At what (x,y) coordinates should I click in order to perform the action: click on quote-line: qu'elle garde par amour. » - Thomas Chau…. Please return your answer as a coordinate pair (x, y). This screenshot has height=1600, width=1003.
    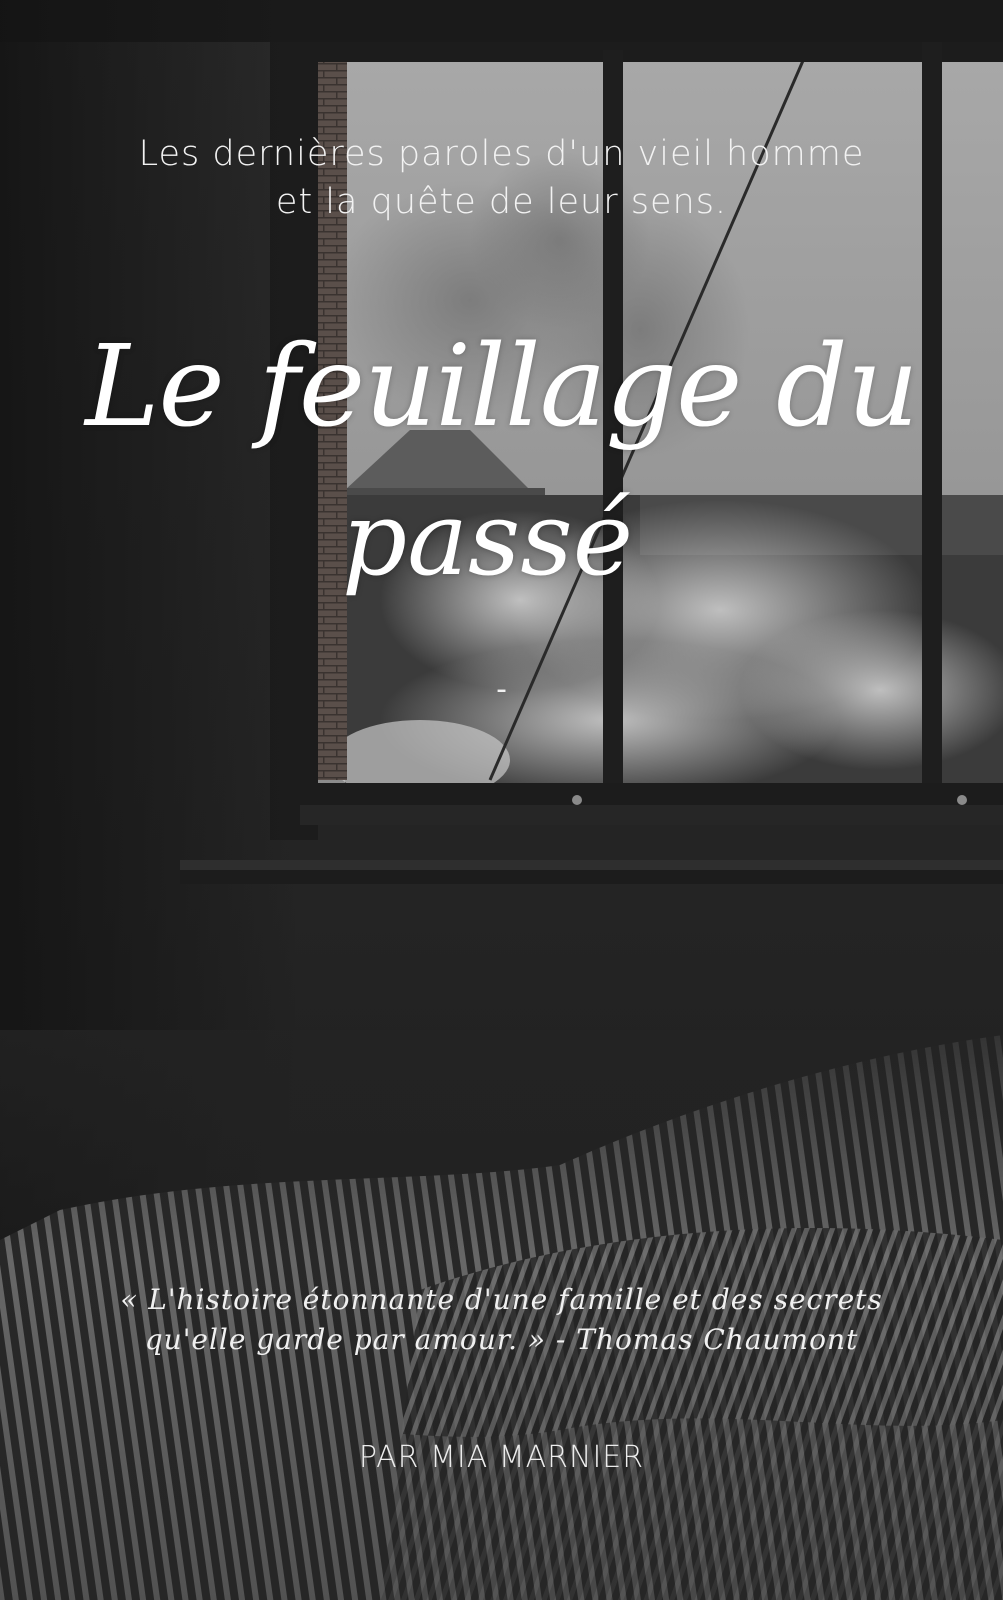
    Looking at the image, I should click on (501, 1339).